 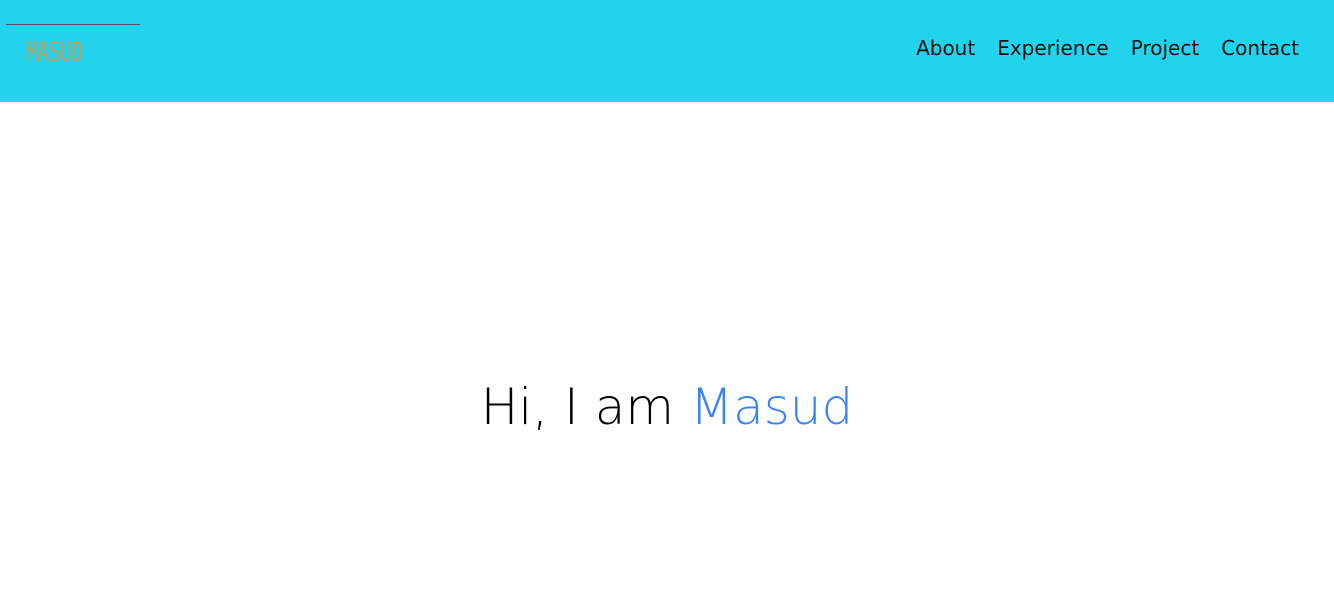 I want to click on logo-divider-line, so click(x=73, y=24).